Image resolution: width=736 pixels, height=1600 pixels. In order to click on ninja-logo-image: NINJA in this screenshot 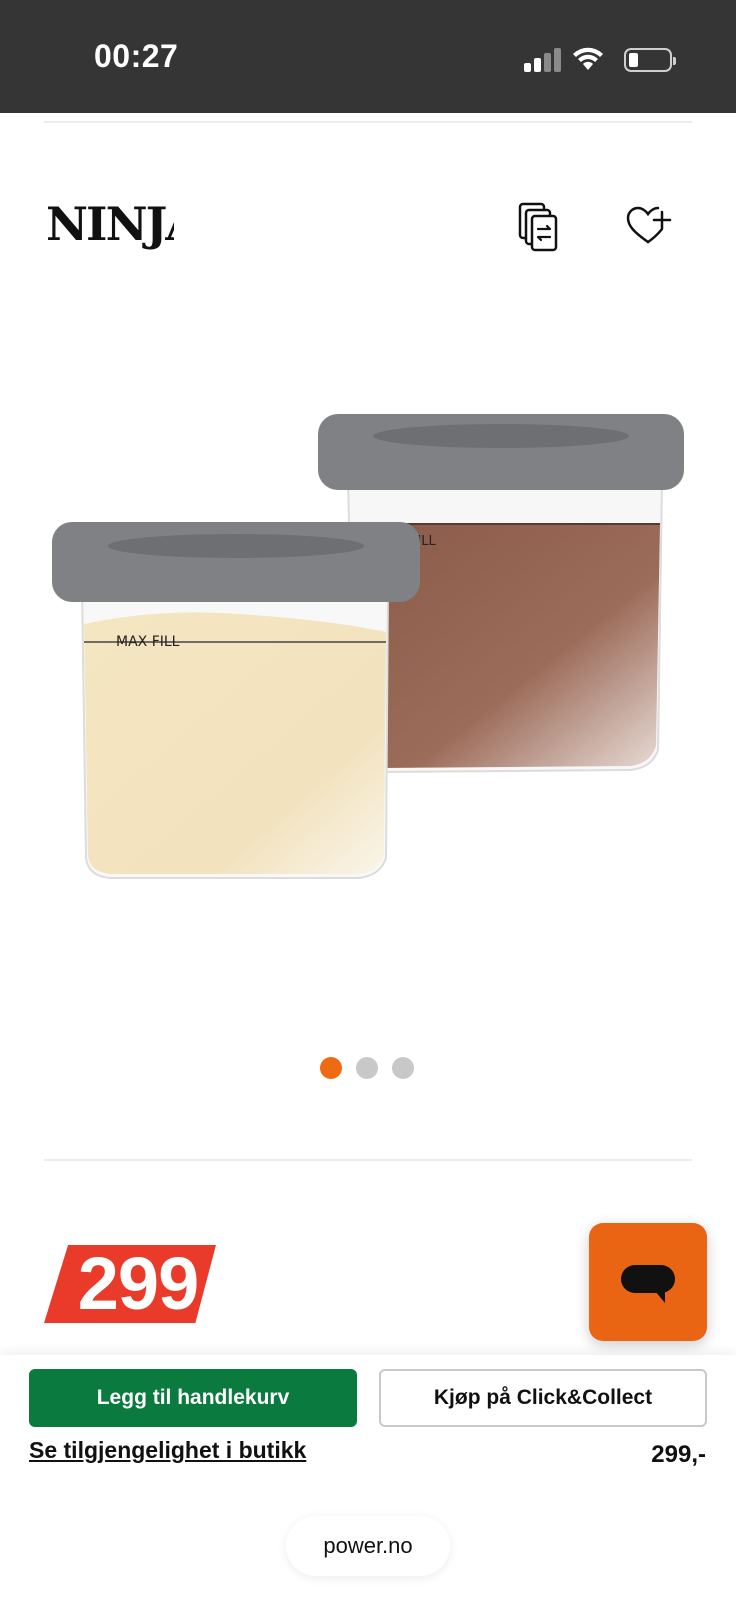, I will do `click(125, 224)`.